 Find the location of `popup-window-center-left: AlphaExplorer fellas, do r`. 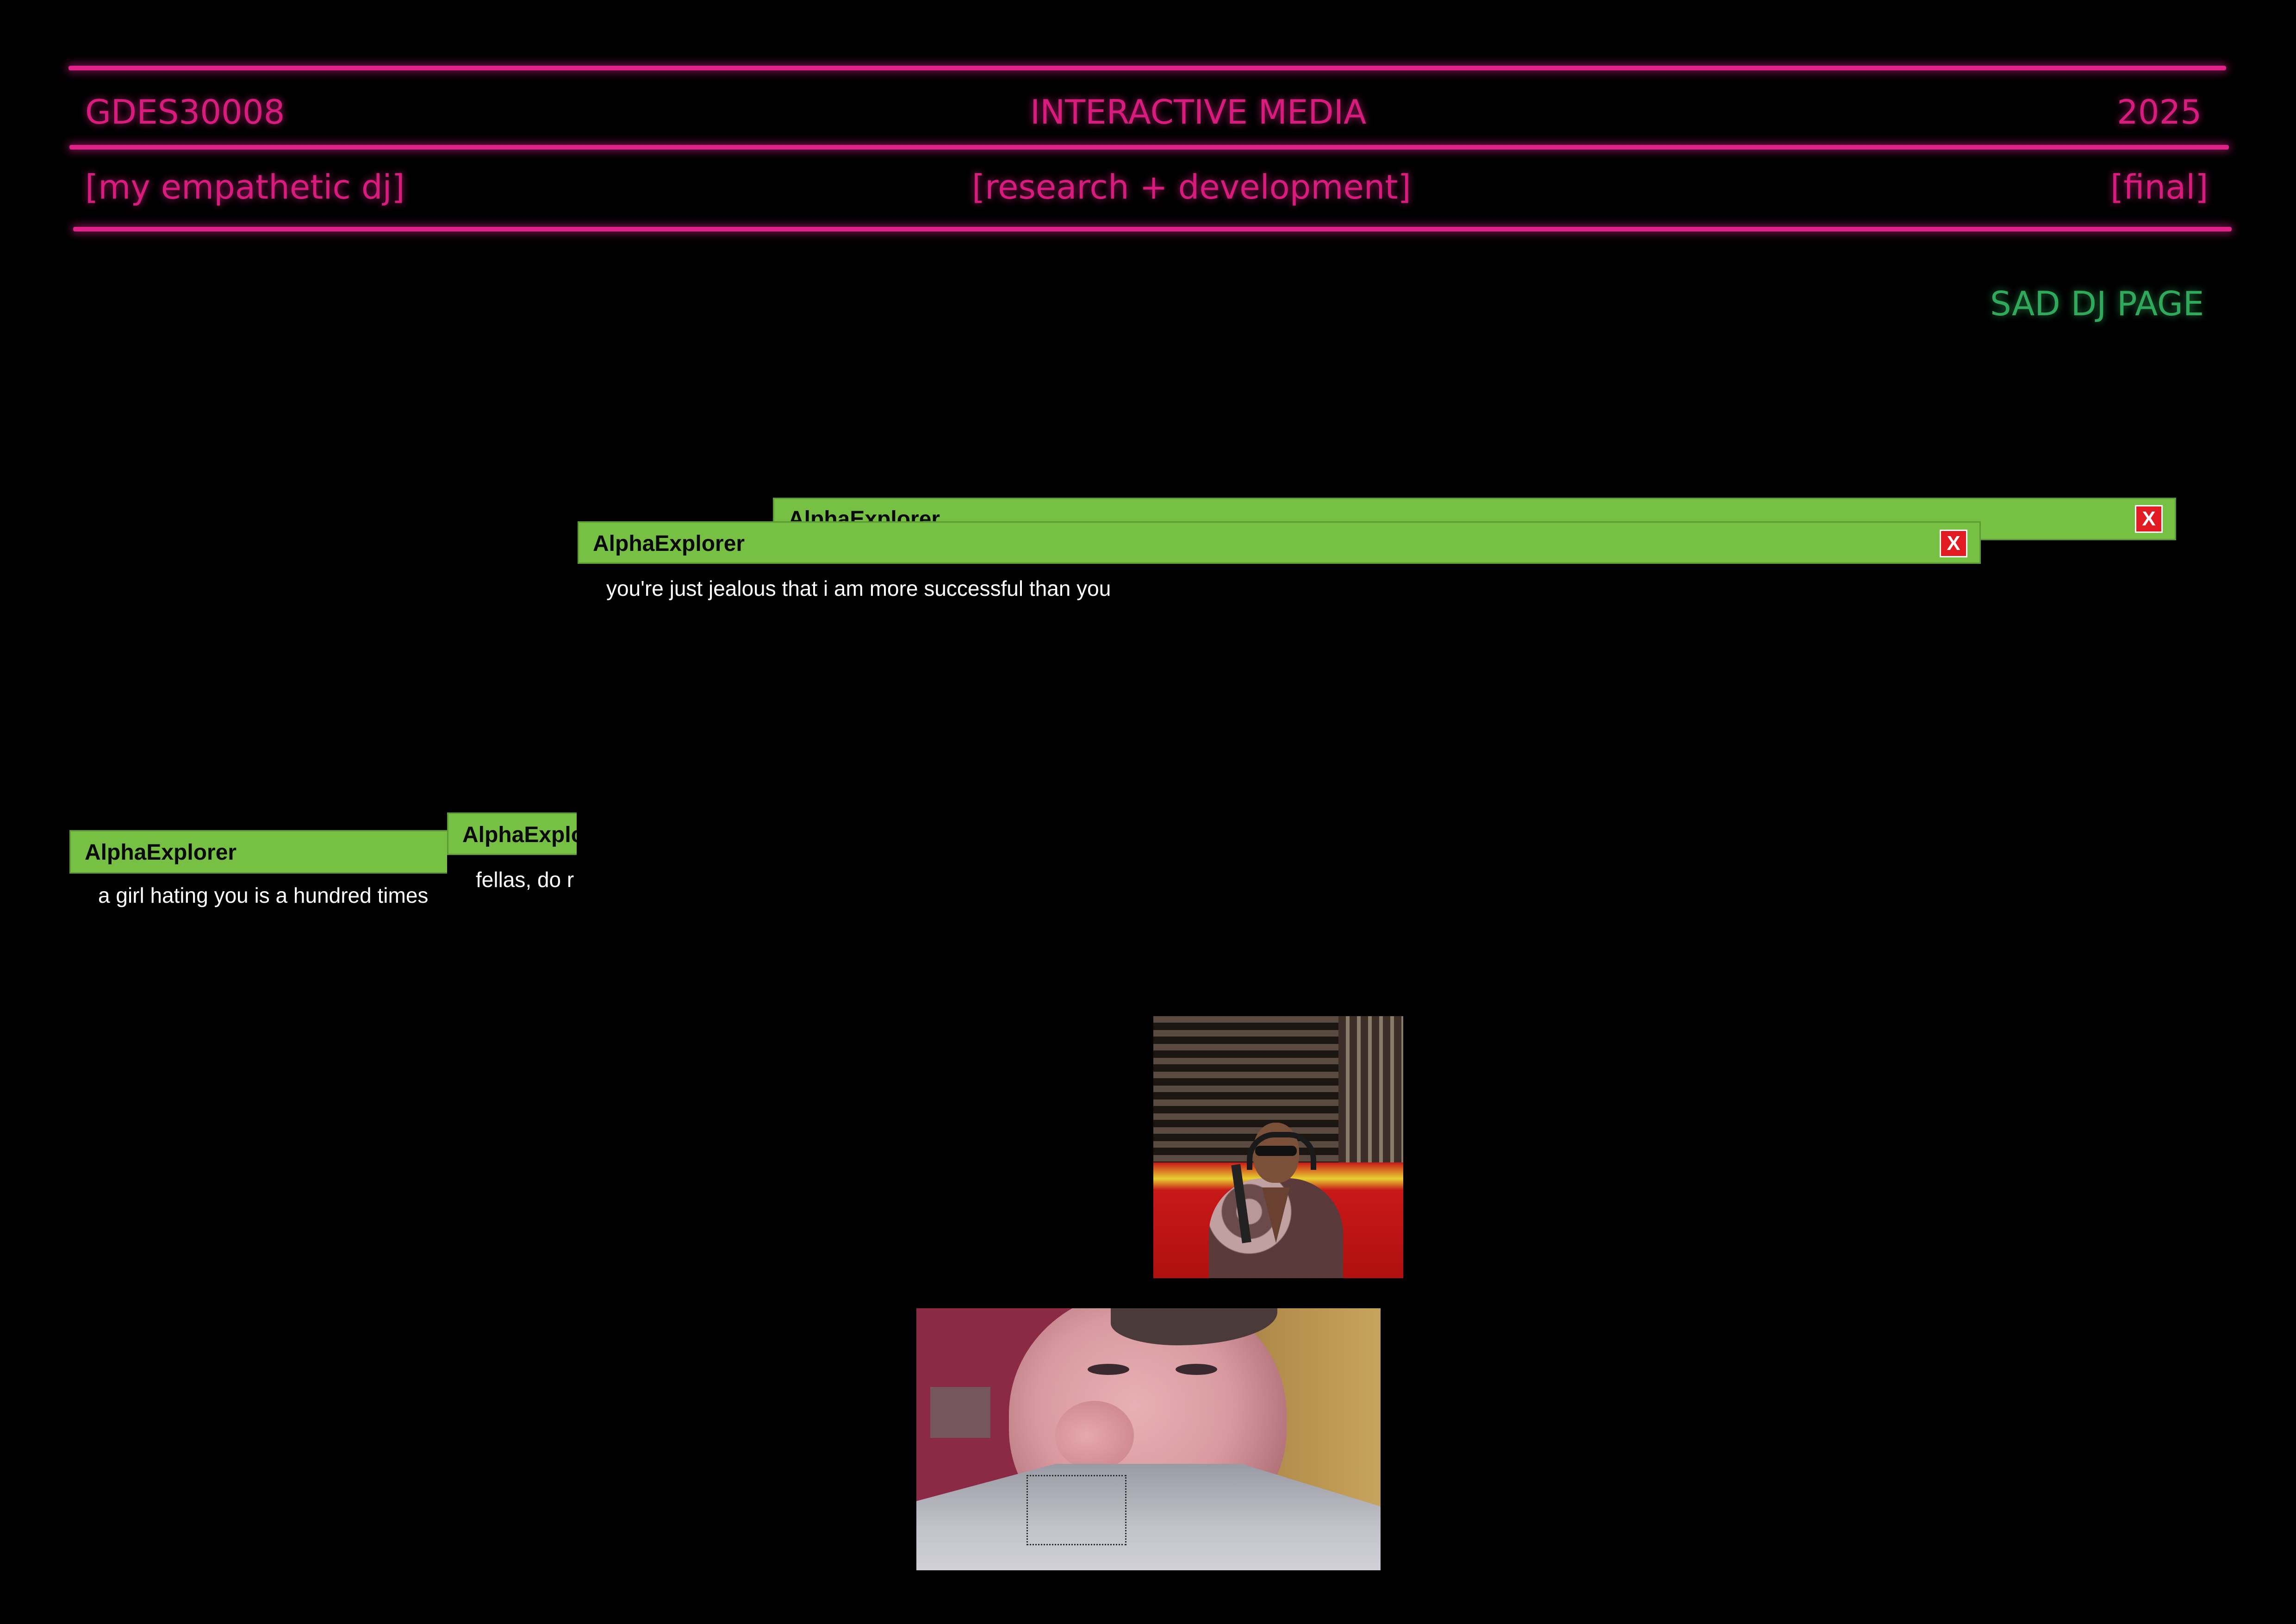

popup-window-center-left: AlphaExplorer fellas, do r is located at coordinates (512, 856).